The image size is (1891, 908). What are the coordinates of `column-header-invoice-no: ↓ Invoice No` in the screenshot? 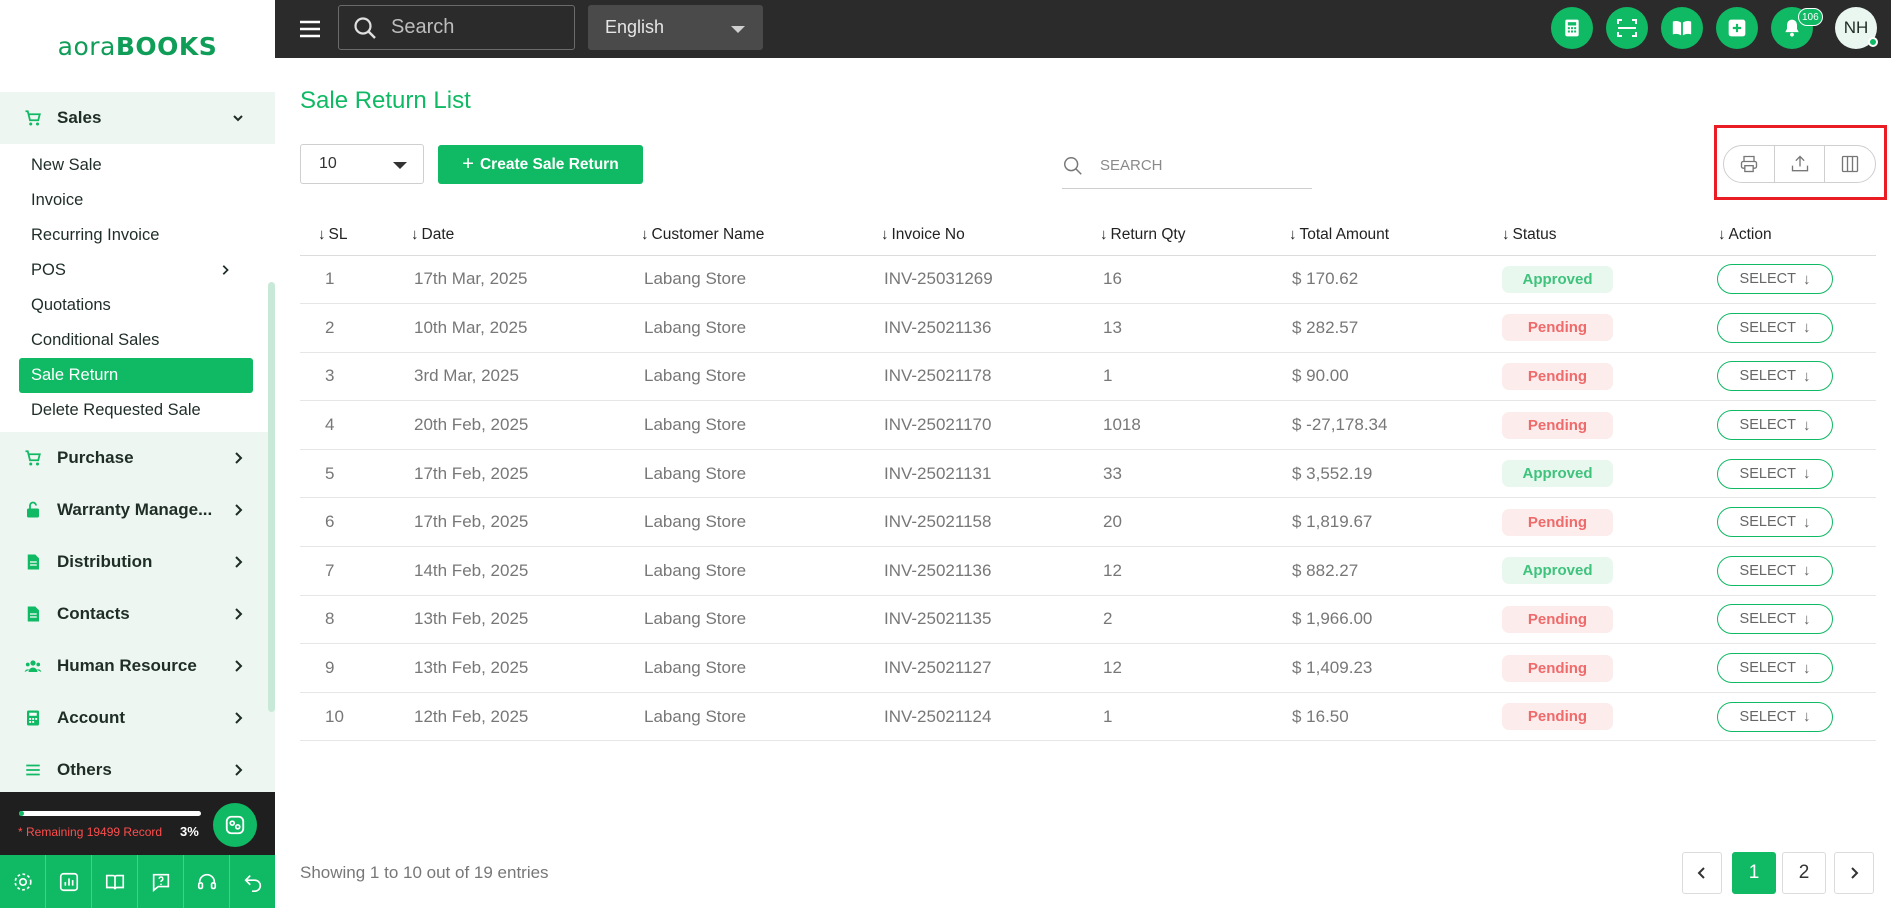 It's located at (984, 235).